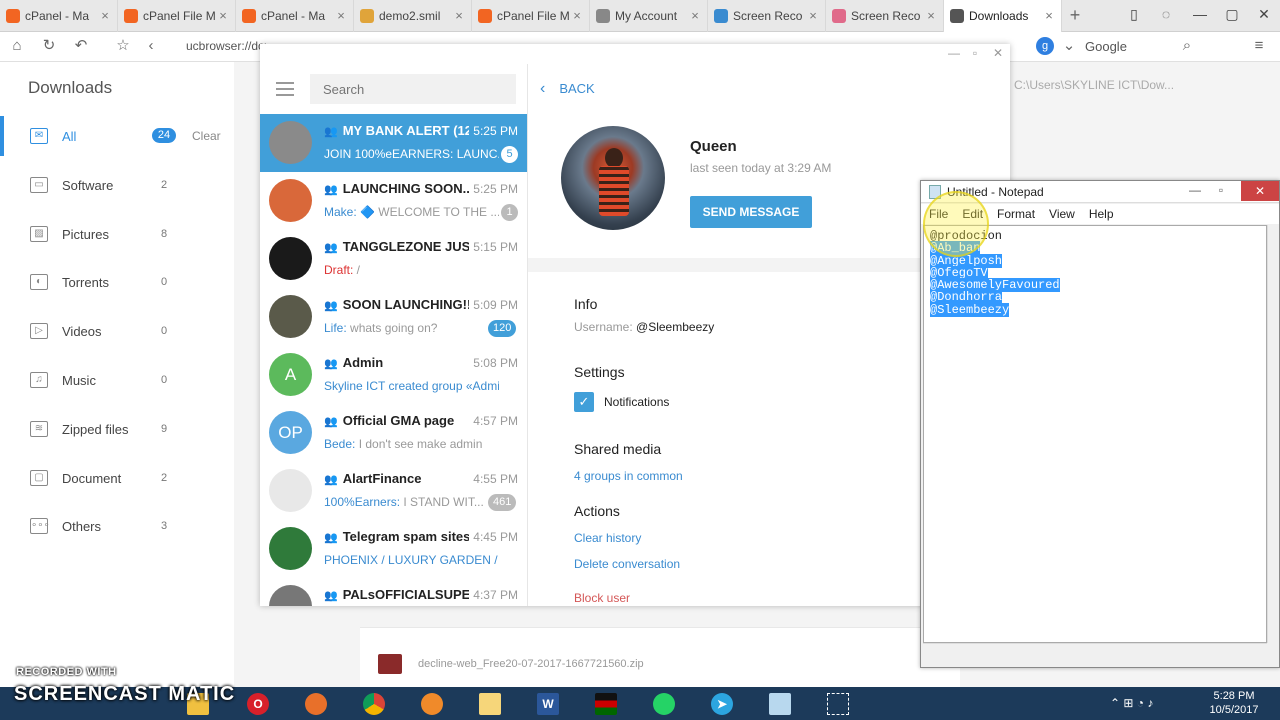  Describe the element at coordinates (1131, 703) in the screenshot. I see `system-tray-icons: ⌃ ⊞ ◔ ♪` at that location.